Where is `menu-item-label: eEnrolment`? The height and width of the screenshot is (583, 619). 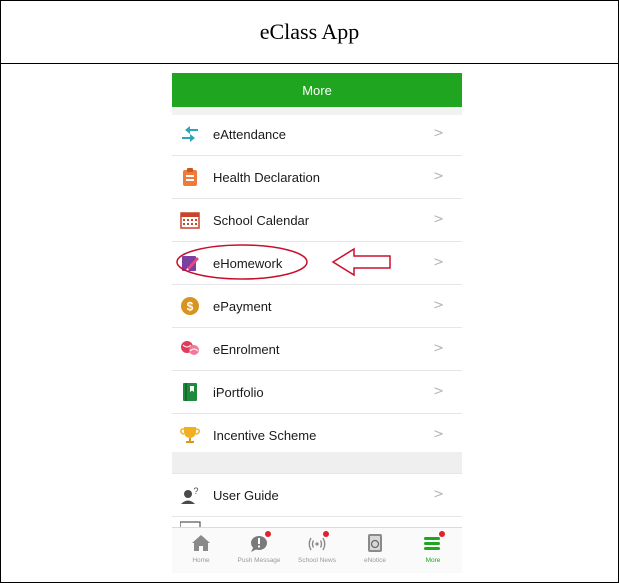 menu-item-label: eEnrolment is located at coordinates (246, 349).